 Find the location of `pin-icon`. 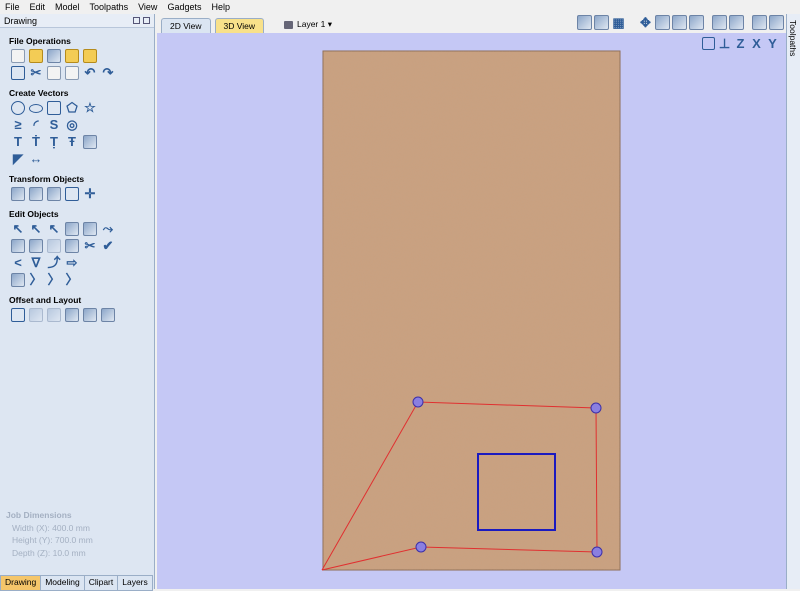

pin-icon is located at coordinates (146, 20).